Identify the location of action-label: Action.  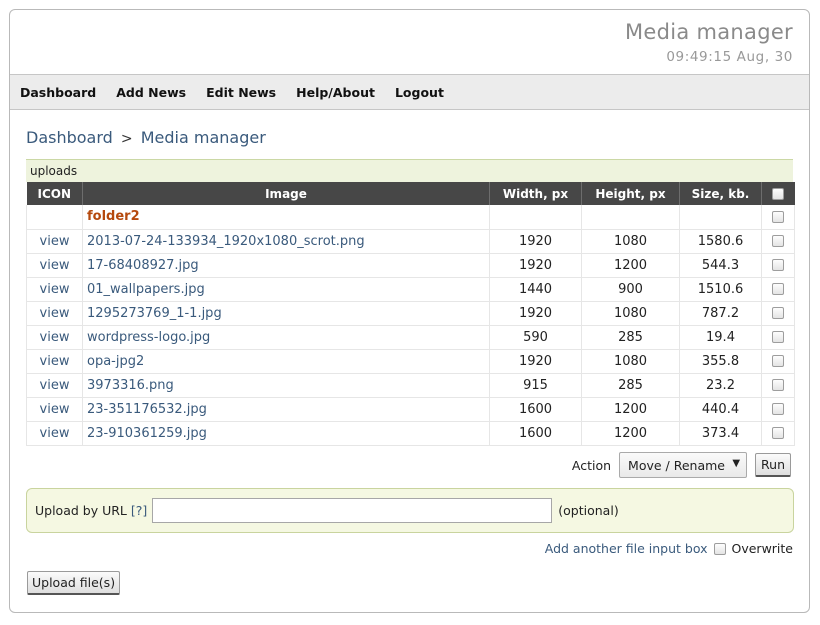
(591, 465).